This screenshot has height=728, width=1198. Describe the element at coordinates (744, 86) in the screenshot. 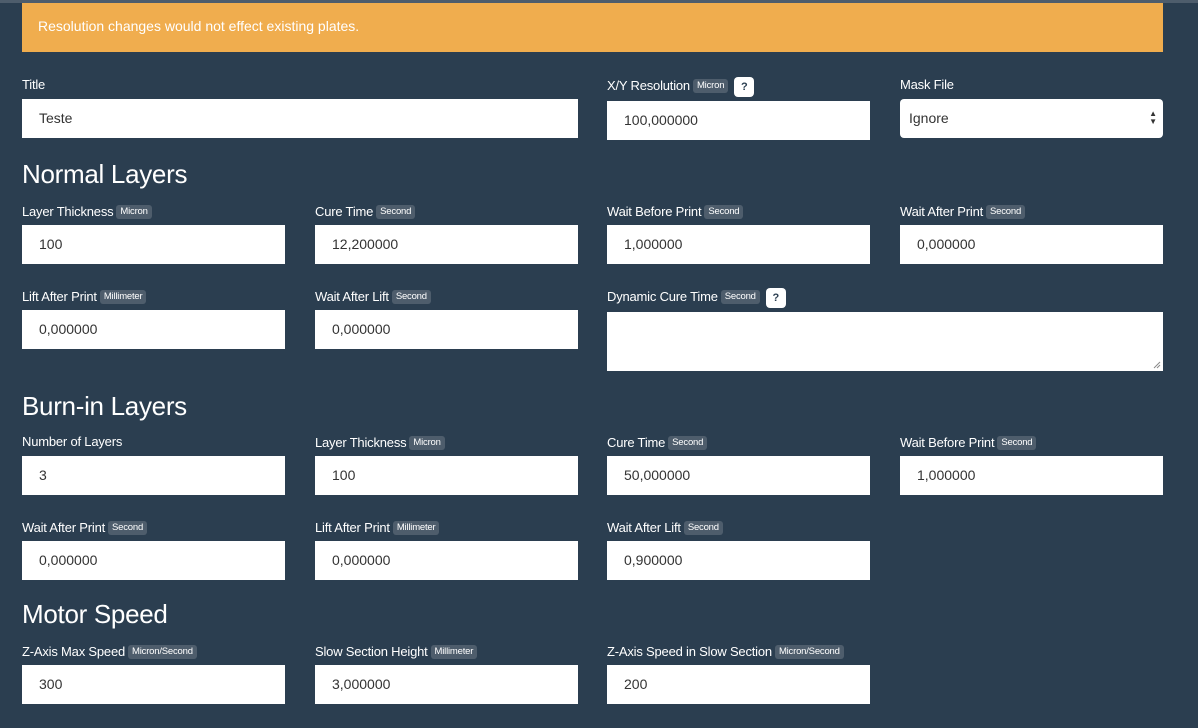

I see `xy-resolution-help-button: ?` at that location.